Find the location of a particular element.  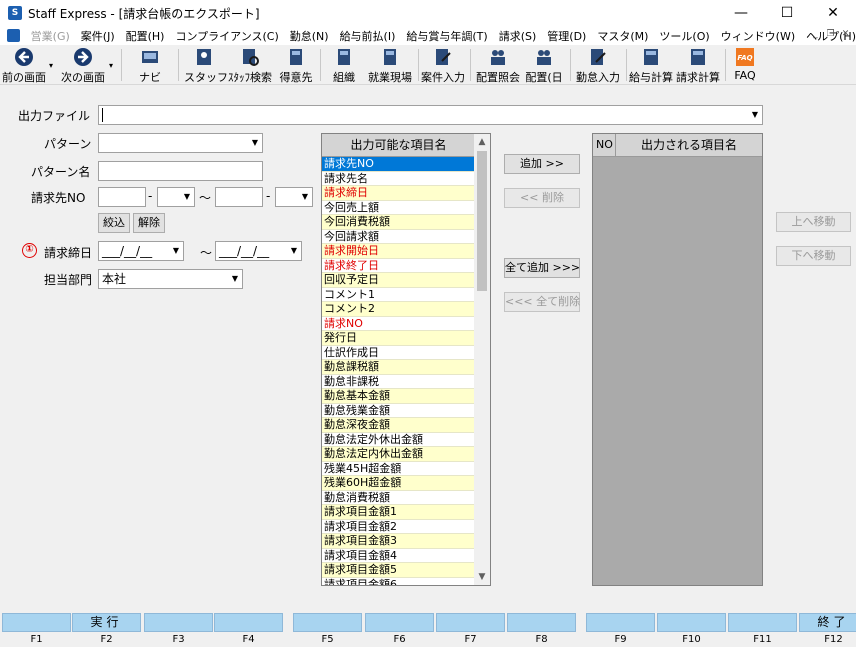

payroll-button: 給与計算 is located at coordinates (651, 65).